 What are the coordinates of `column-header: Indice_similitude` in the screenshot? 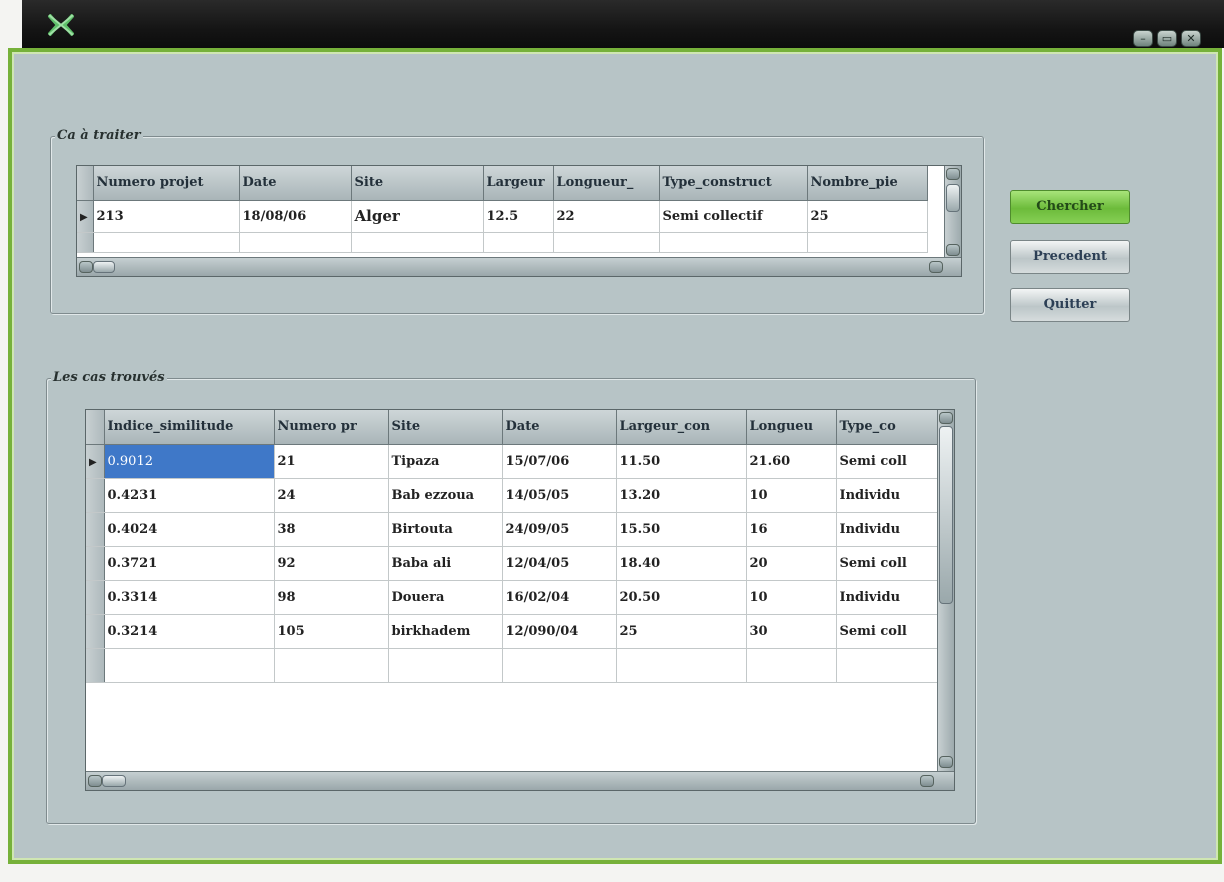 It's located at (189, 427).